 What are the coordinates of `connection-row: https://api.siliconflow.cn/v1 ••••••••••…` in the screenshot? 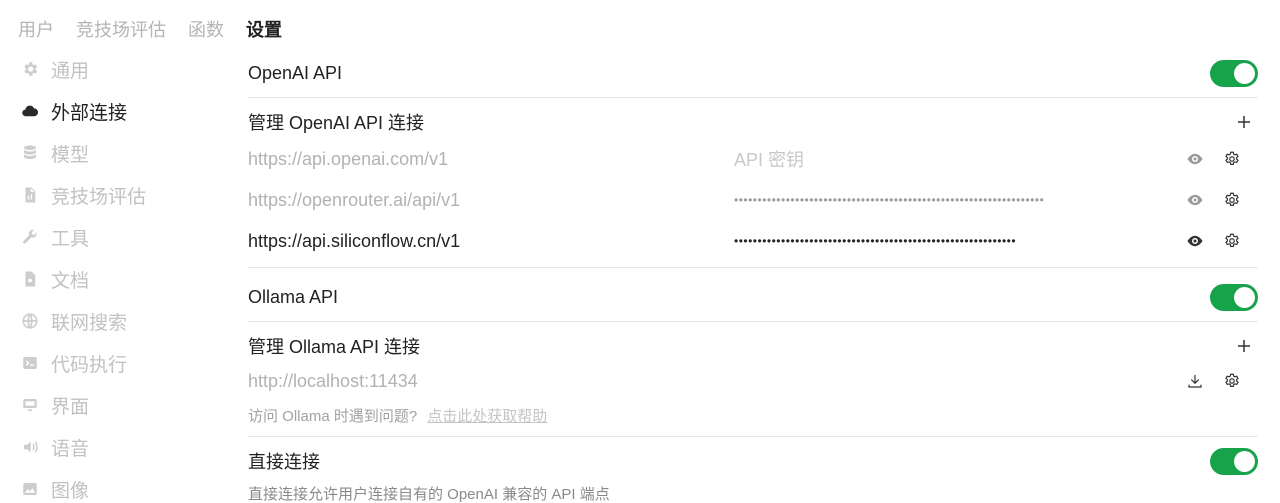 It's located at (753, 241).